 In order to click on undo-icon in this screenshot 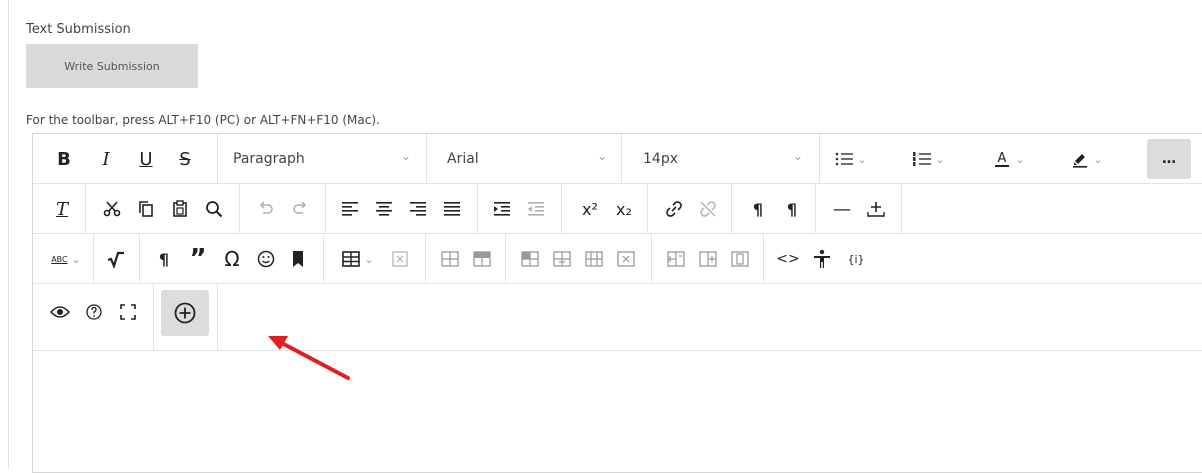, I will do `click(266, 207)`.